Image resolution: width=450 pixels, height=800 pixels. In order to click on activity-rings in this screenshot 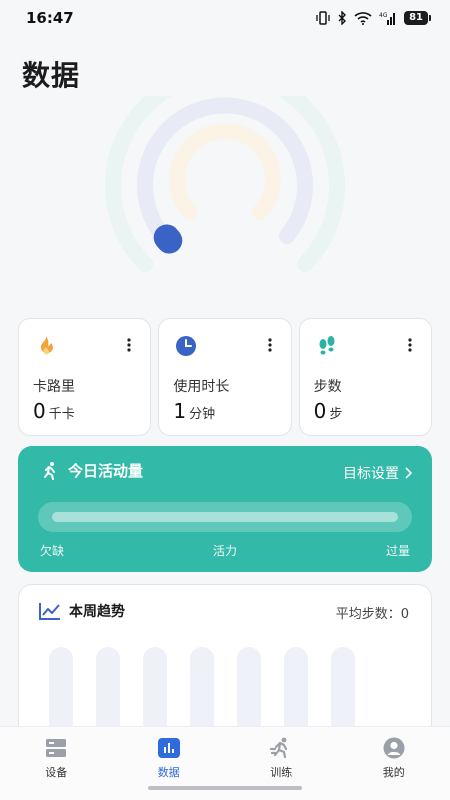, I will do `click(225, 184)`.